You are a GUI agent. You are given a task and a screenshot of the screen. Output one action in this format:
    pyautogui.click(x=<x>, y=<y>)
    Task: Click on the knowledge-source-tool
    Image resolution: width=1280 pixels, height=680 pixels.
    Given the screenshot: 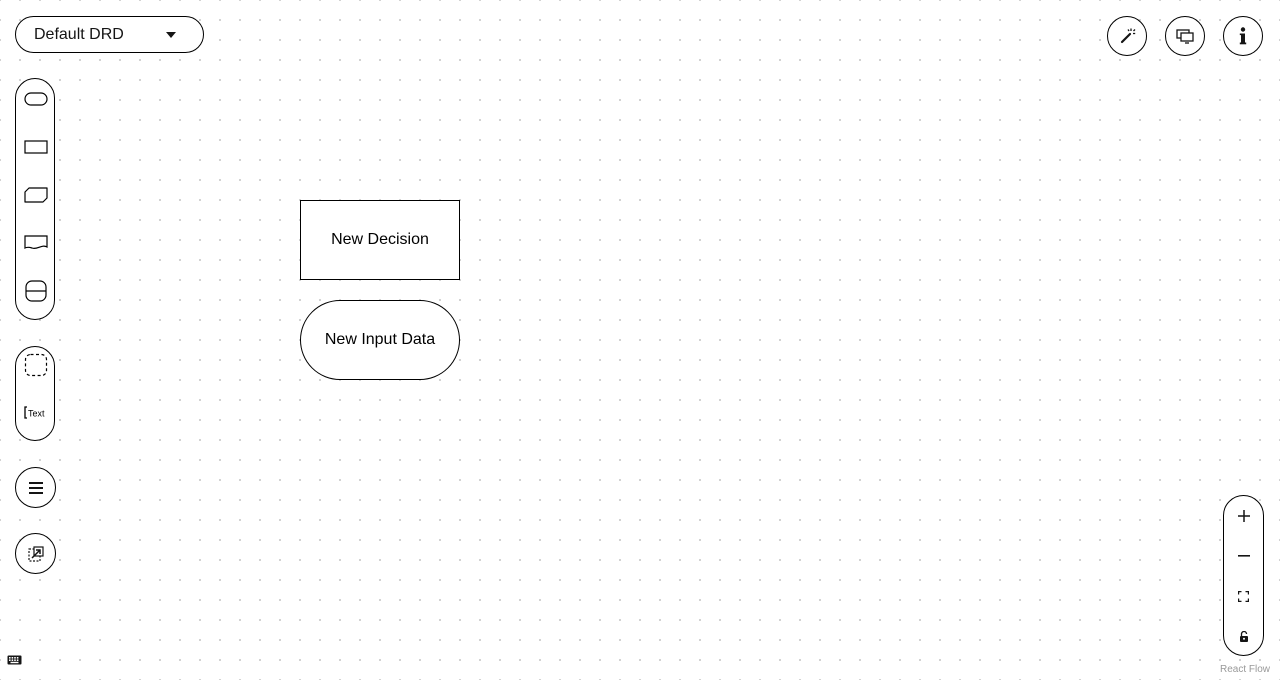 What is the action you would take?
    pyautogui.click(x=36, y=243)
    